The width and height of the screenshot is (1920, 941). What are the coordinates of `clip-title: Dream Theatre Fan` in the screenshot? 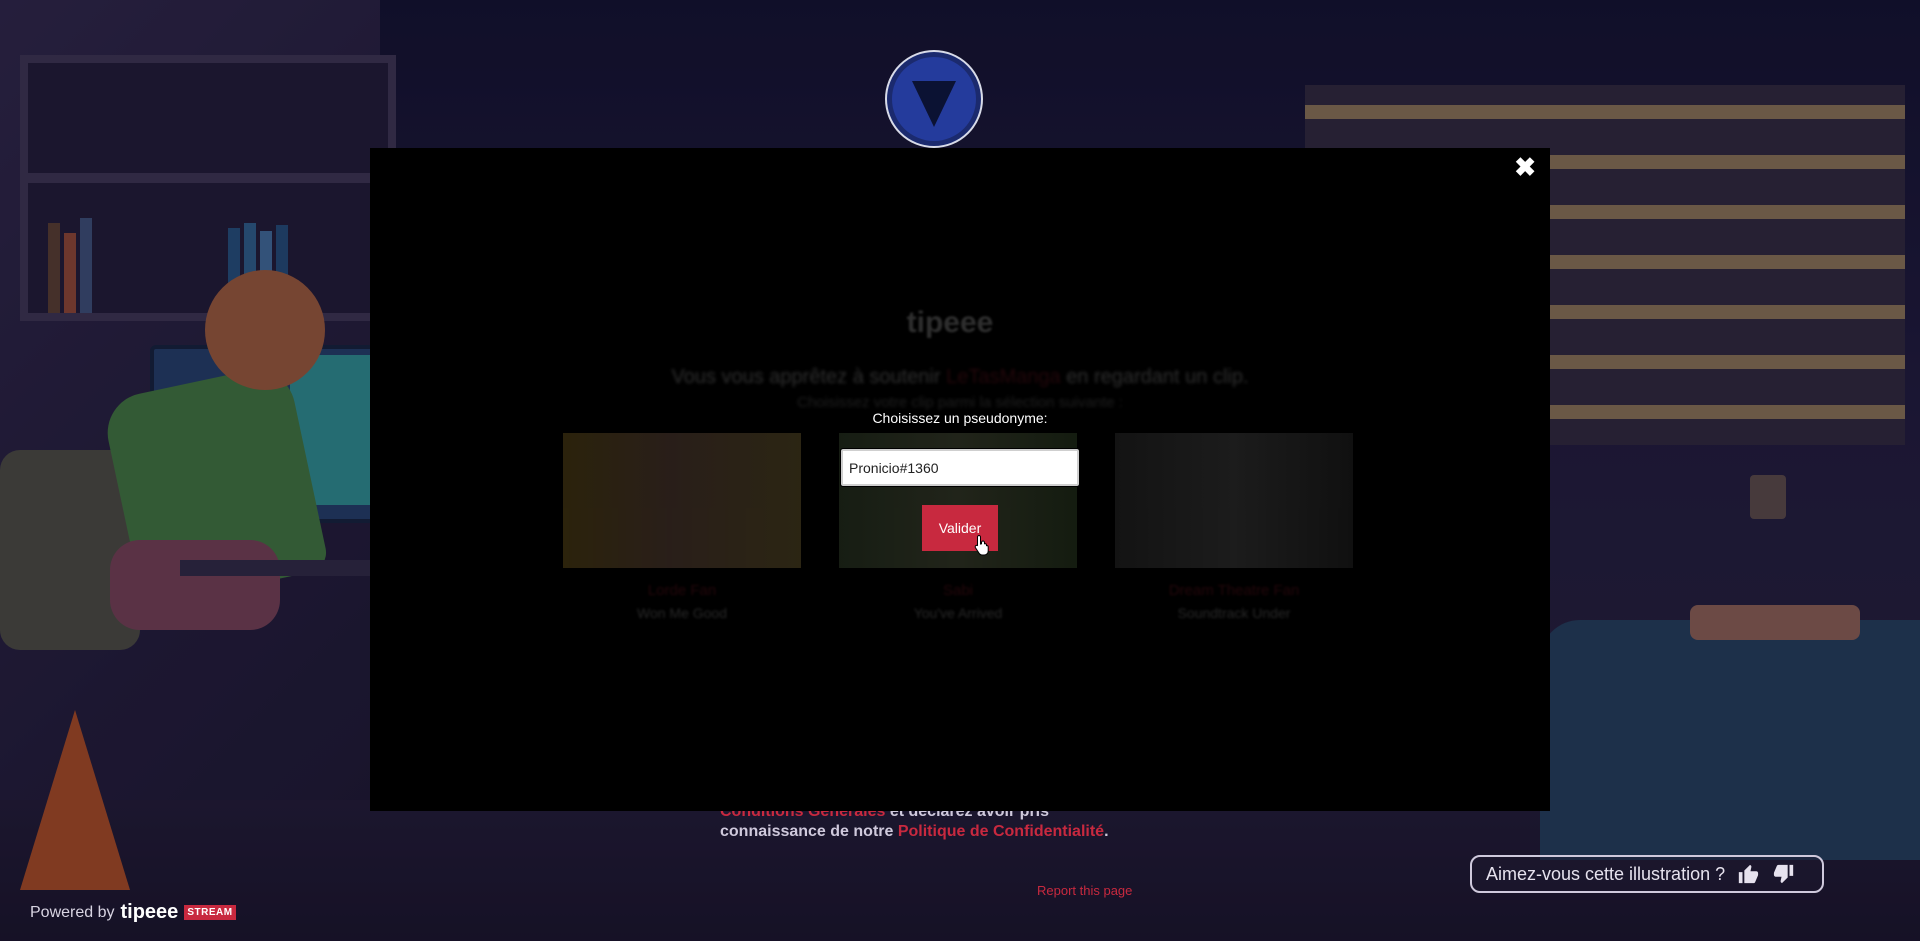 It's located at (1234, 590).